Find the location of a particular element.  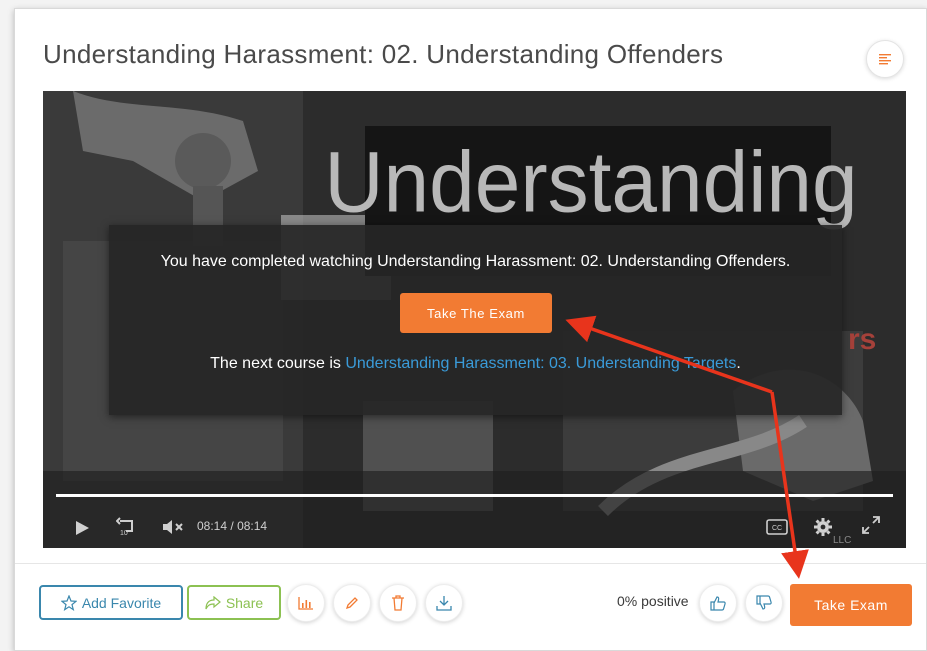

closed-captions-icon: CC is located at coordinates (777, 527).